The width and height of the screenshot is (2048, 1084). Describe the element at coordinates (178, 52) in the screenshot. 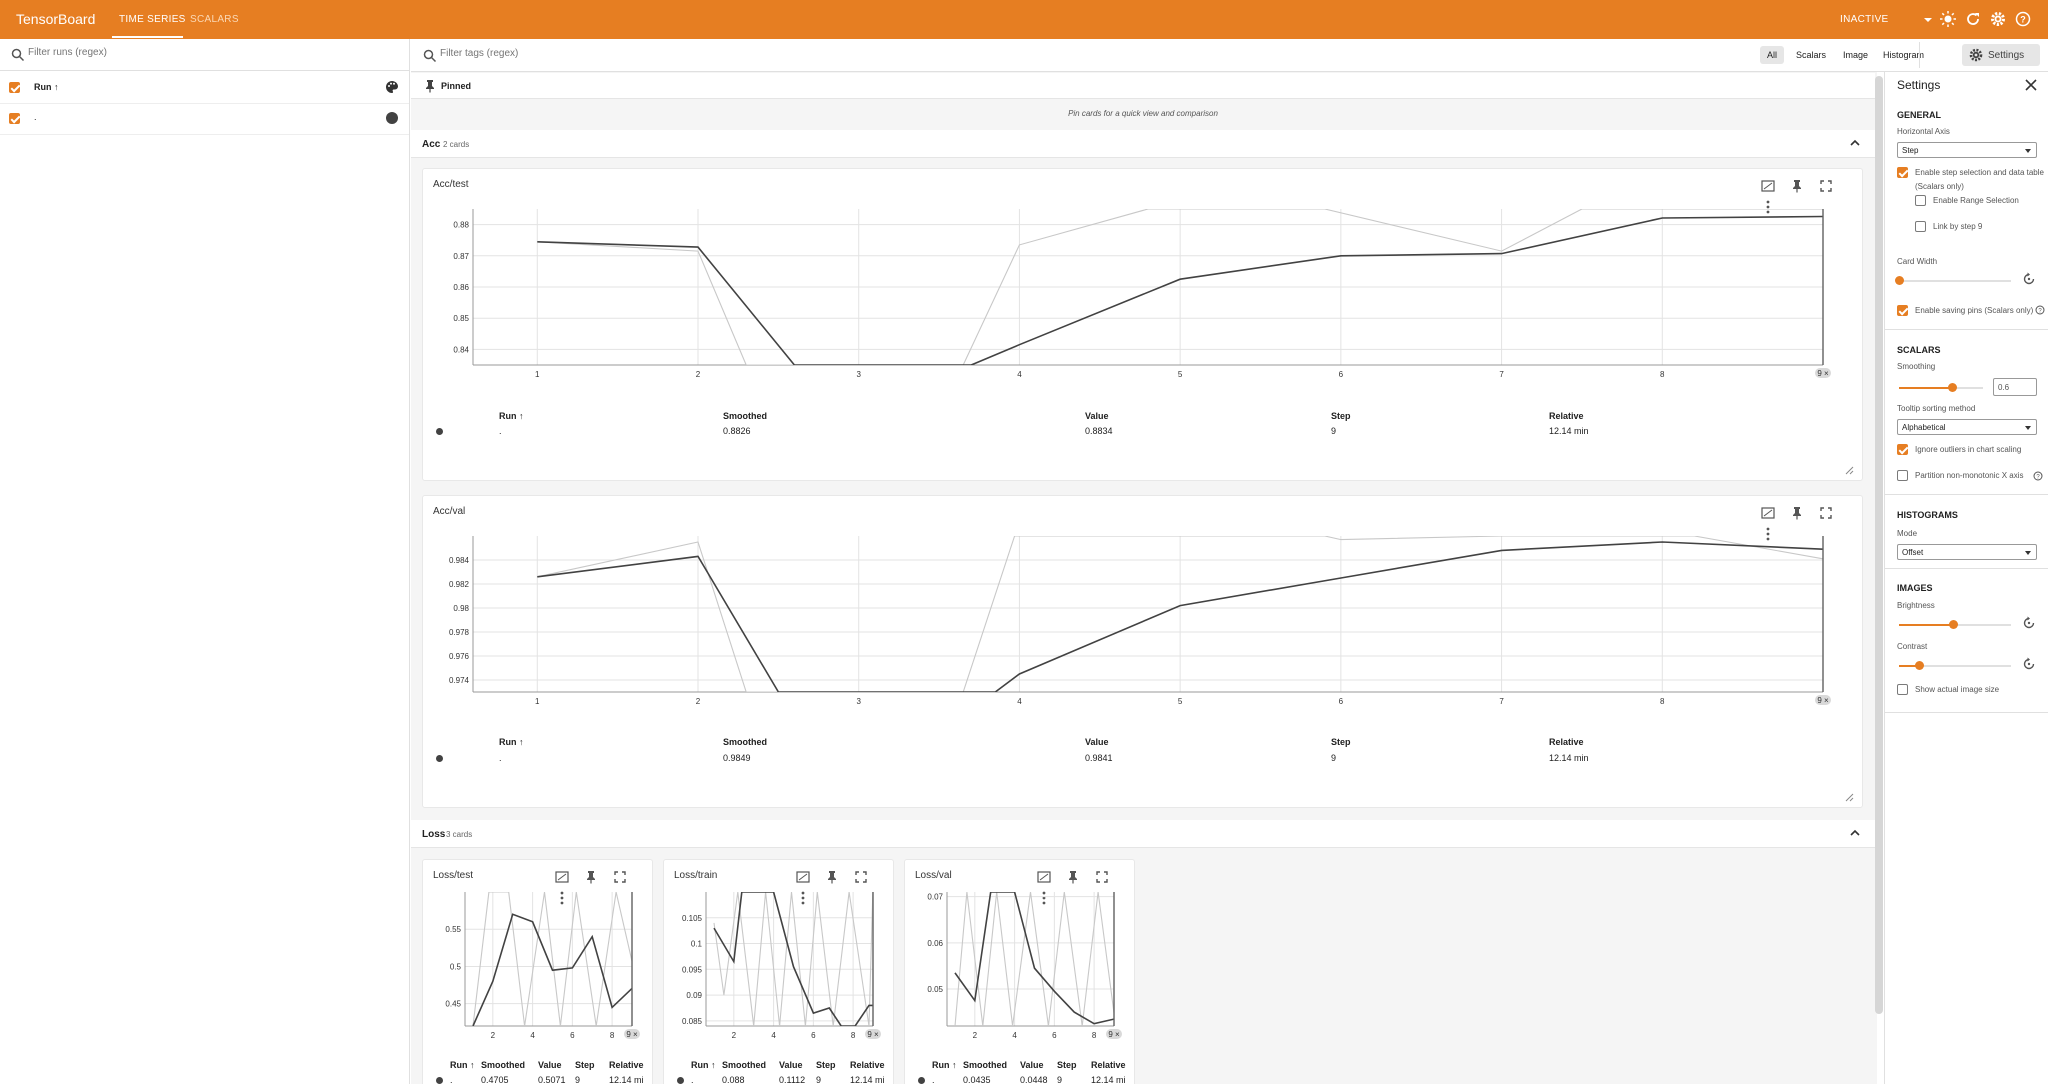

I see `runs-filter-input` at that location.